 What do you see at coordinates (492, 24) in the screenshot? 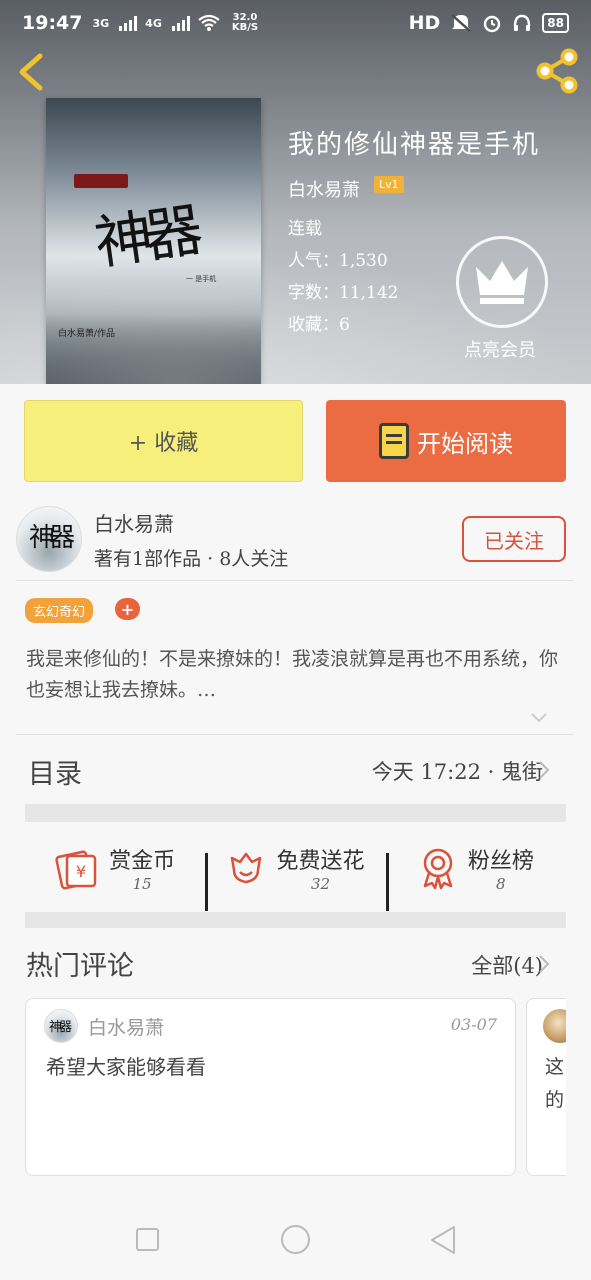
I see `alarm-icon` at bounding box center [492, 24].